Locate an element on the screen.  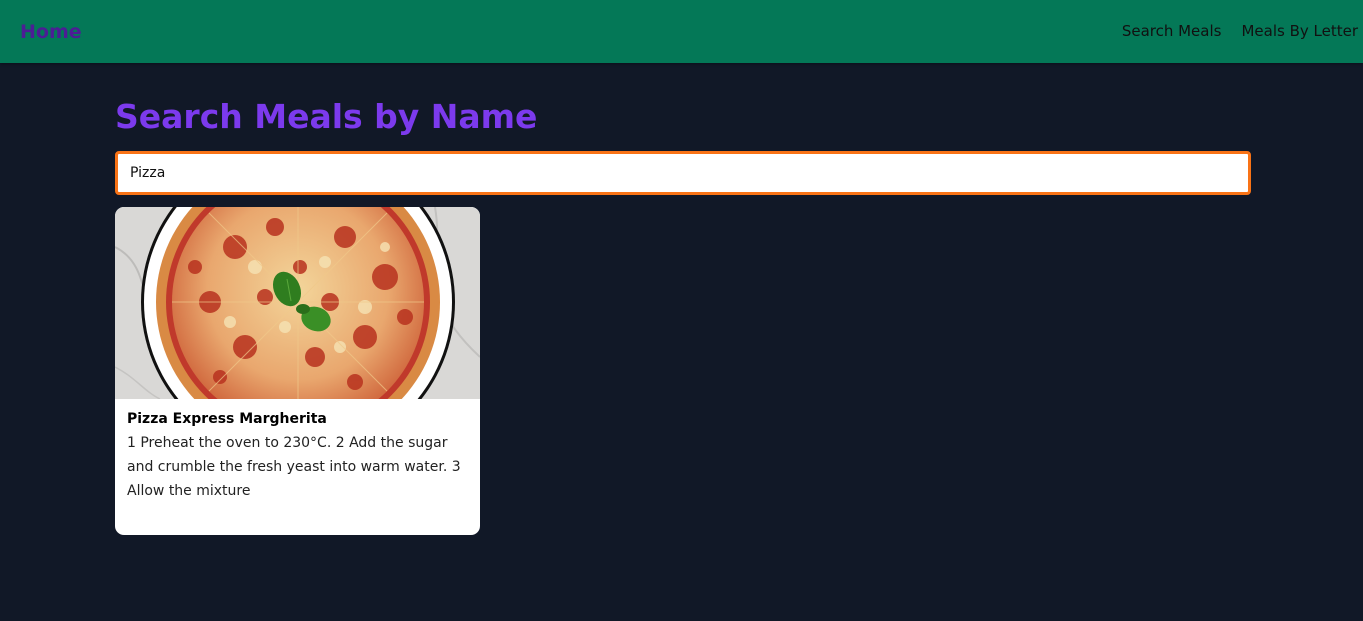
page-title: Search Meals by Name is located at coordinates (326, 116).